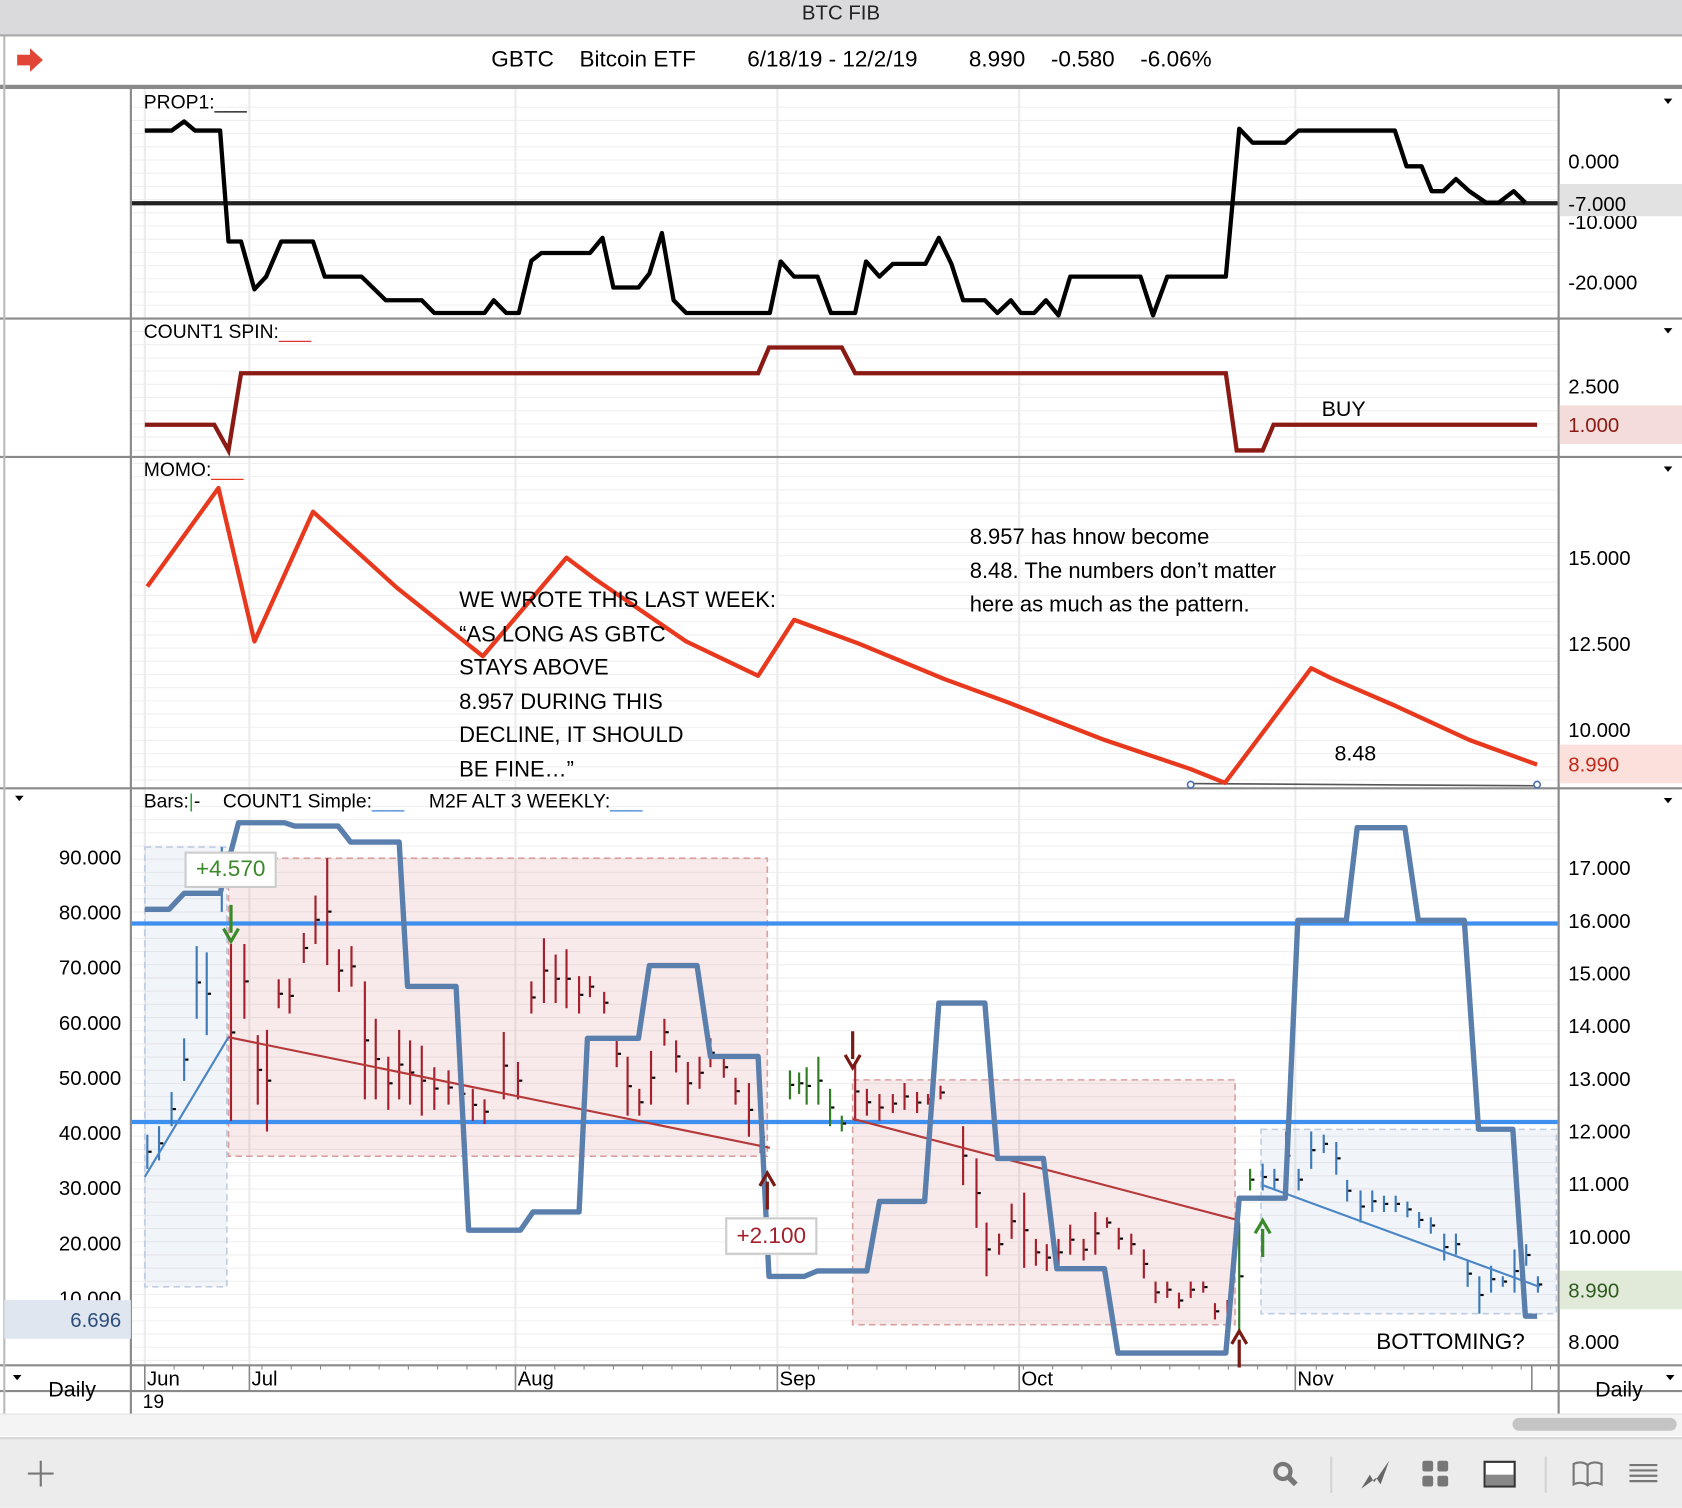  What do you see at coordinates (1499, 1473) in the screenshot?
I see `panel-layout-icon` at bounding box center [1499, 1473].